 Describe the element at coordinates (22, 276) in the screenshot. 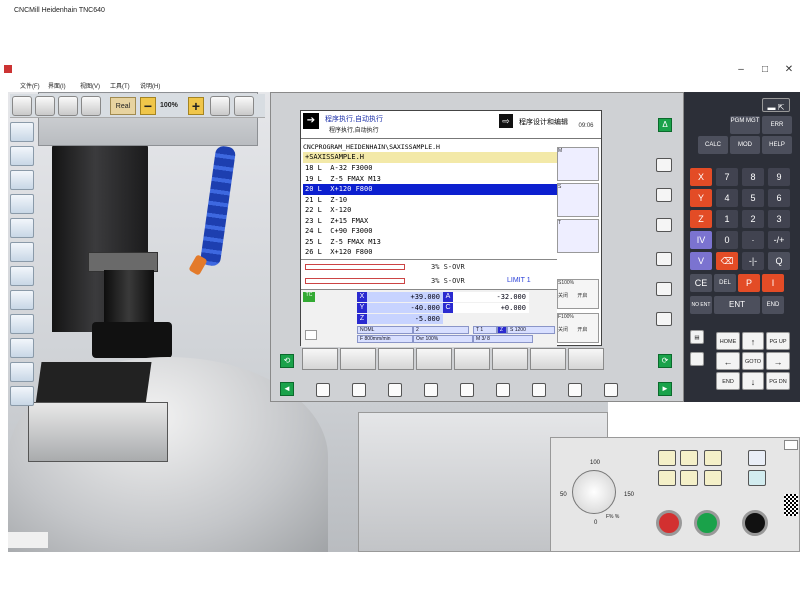

I see `sidebar-workpiece-icon` at that location.